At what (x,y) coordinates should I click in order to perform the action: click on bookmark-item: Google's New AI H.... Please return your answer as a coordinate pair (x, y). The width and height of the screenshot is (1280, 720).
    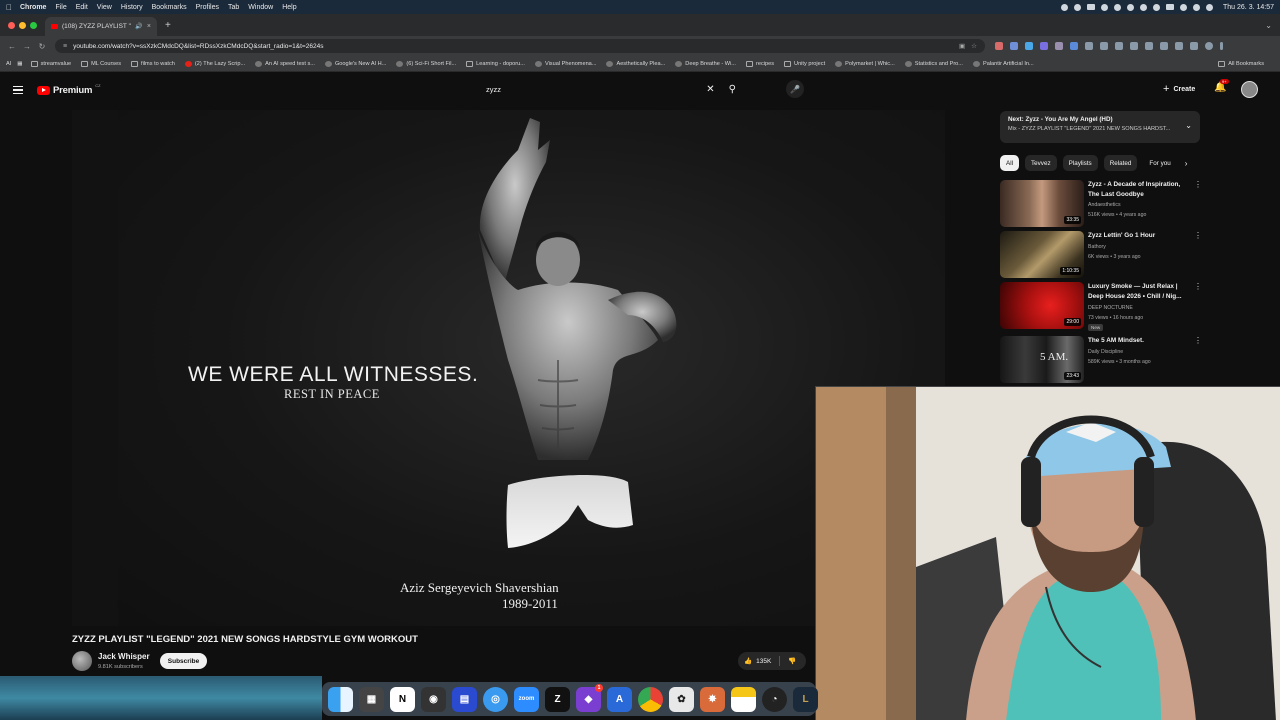
    Looking at the image, I should click on (355, 63).